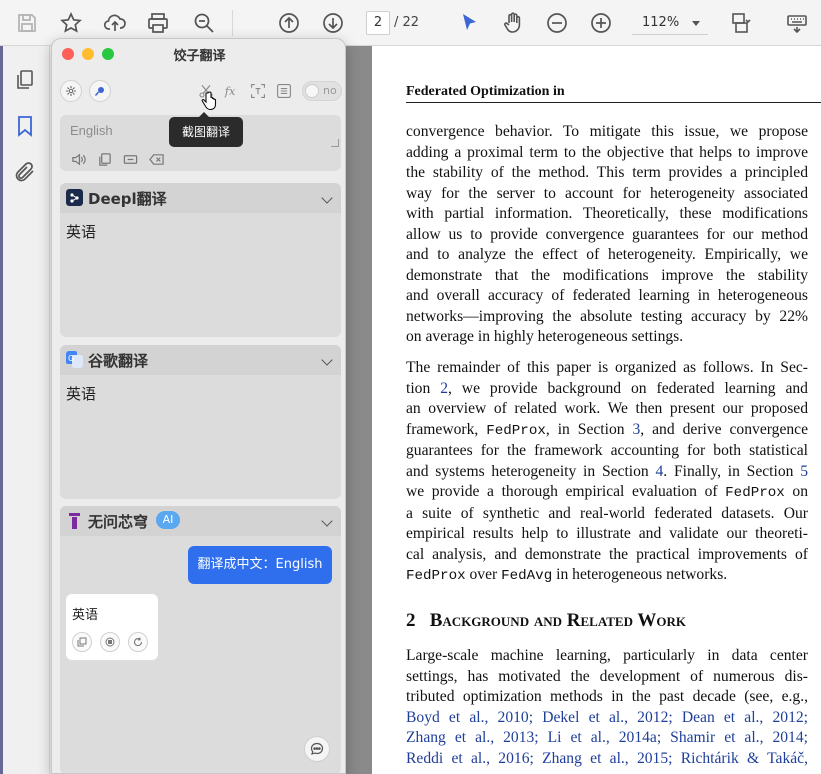 This screenshot has width=821, height=774. Describe the element at coordinates (112, 627) in the screenshot. I see `ai-message: 英语` at that location.